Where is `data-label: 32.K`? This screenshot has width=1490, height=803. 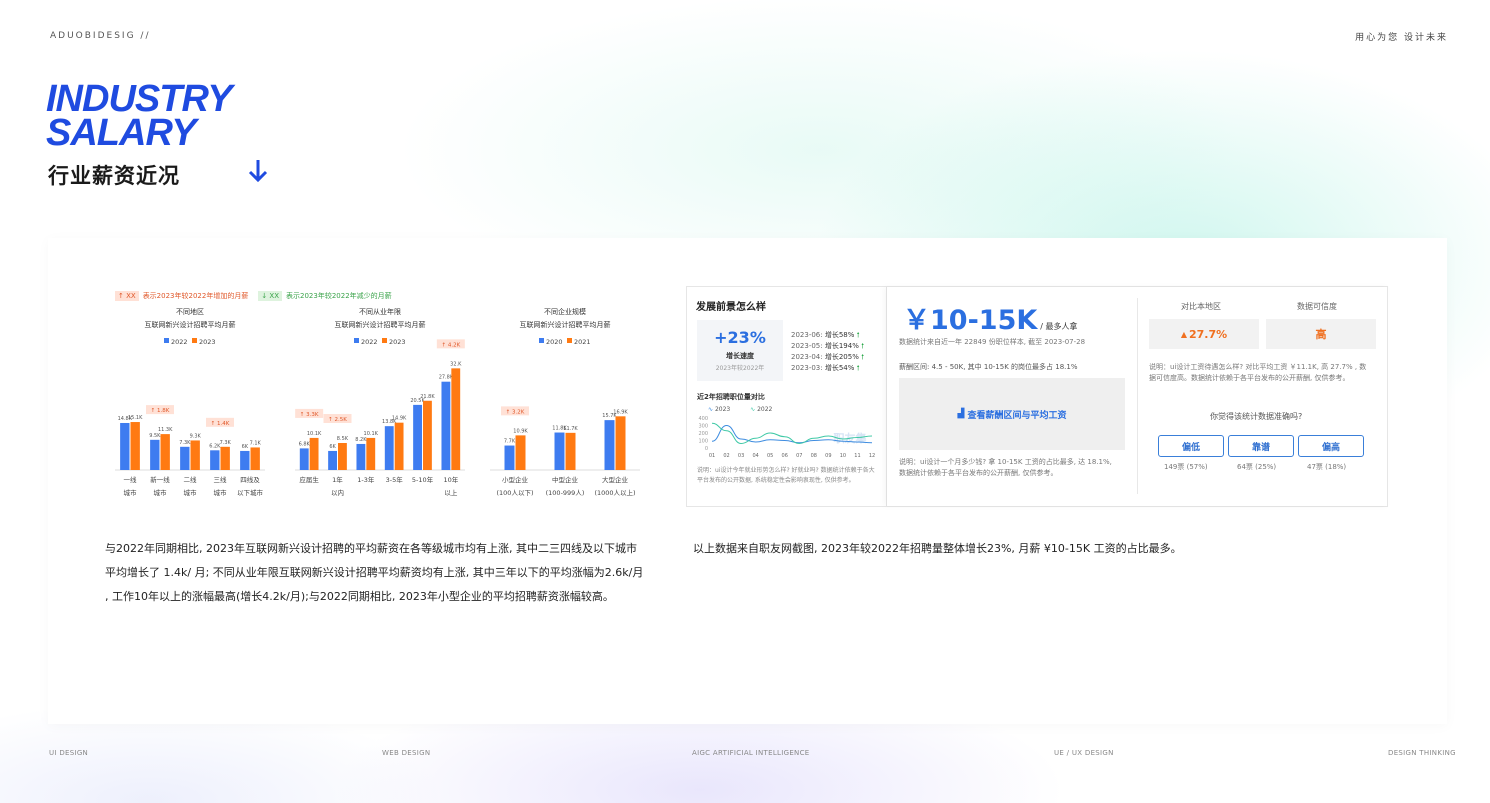 data-label: 32.K is located at coordinates (456, 364).